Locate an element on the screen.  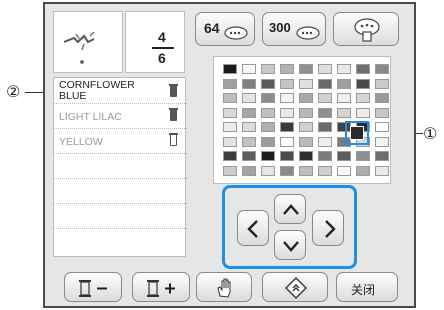
reset-diamond-icon is located at coordinates (296, 288).